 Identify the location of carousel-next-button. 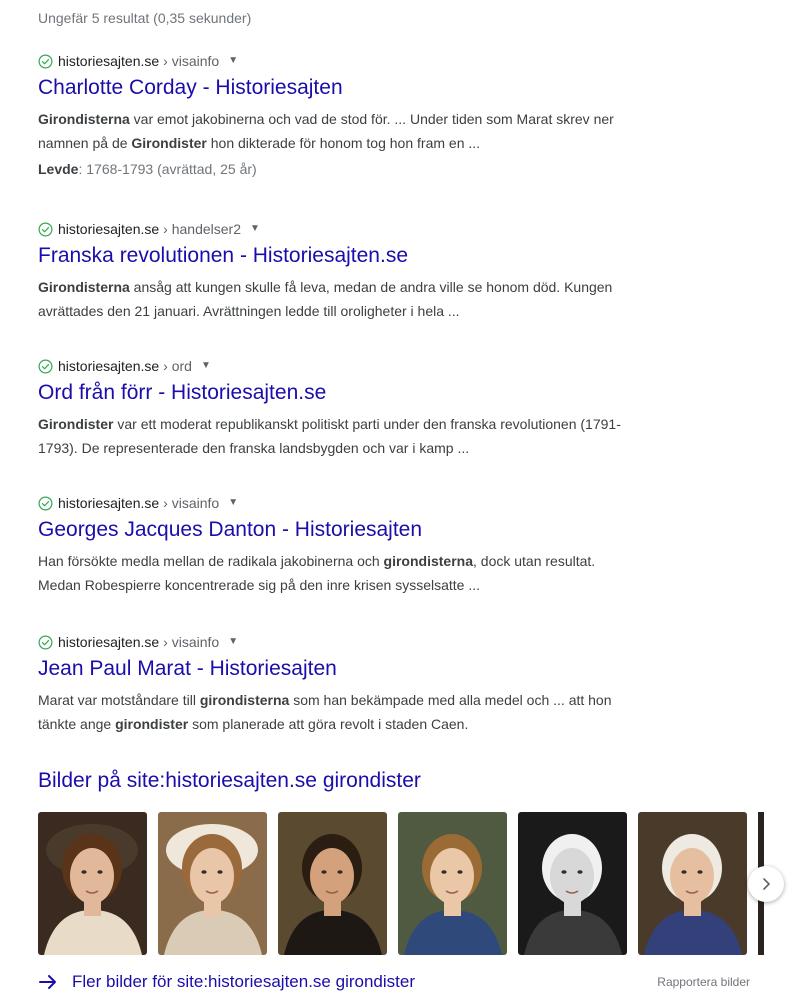
(766, 884).